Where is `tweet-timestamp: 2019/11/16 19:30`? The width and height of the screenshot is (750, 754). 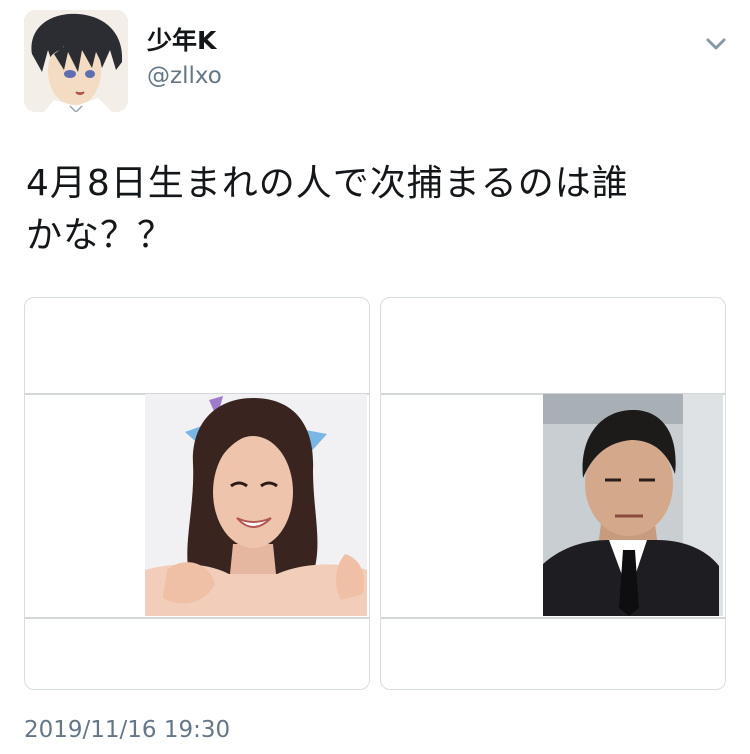 tweet-timestamp: 2019/11/16 19:30 is located at coordinates (127, 730).